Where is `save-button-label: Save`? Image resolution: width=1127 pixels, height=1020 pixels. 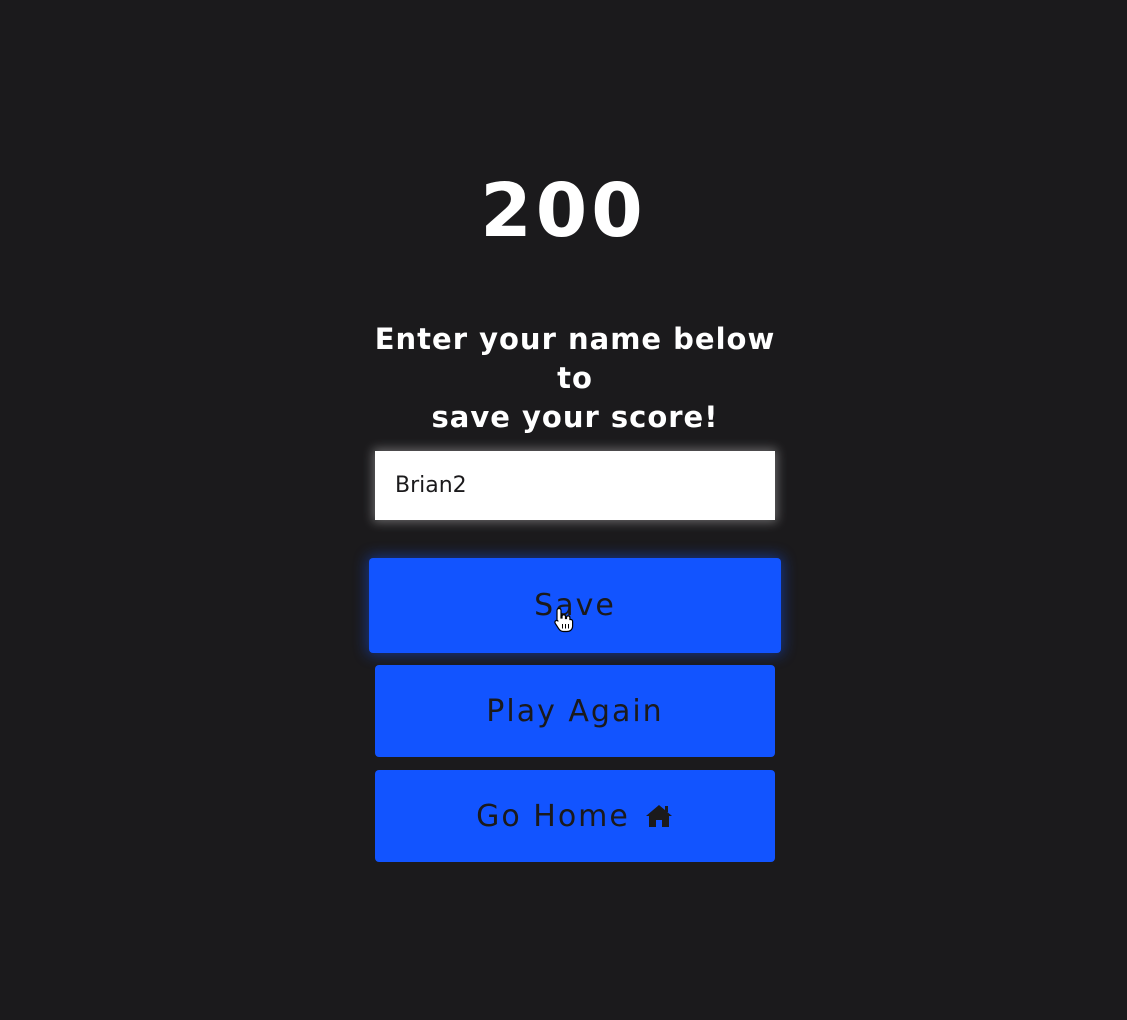 save-button-label: Save is located at coordinates (575, 605).